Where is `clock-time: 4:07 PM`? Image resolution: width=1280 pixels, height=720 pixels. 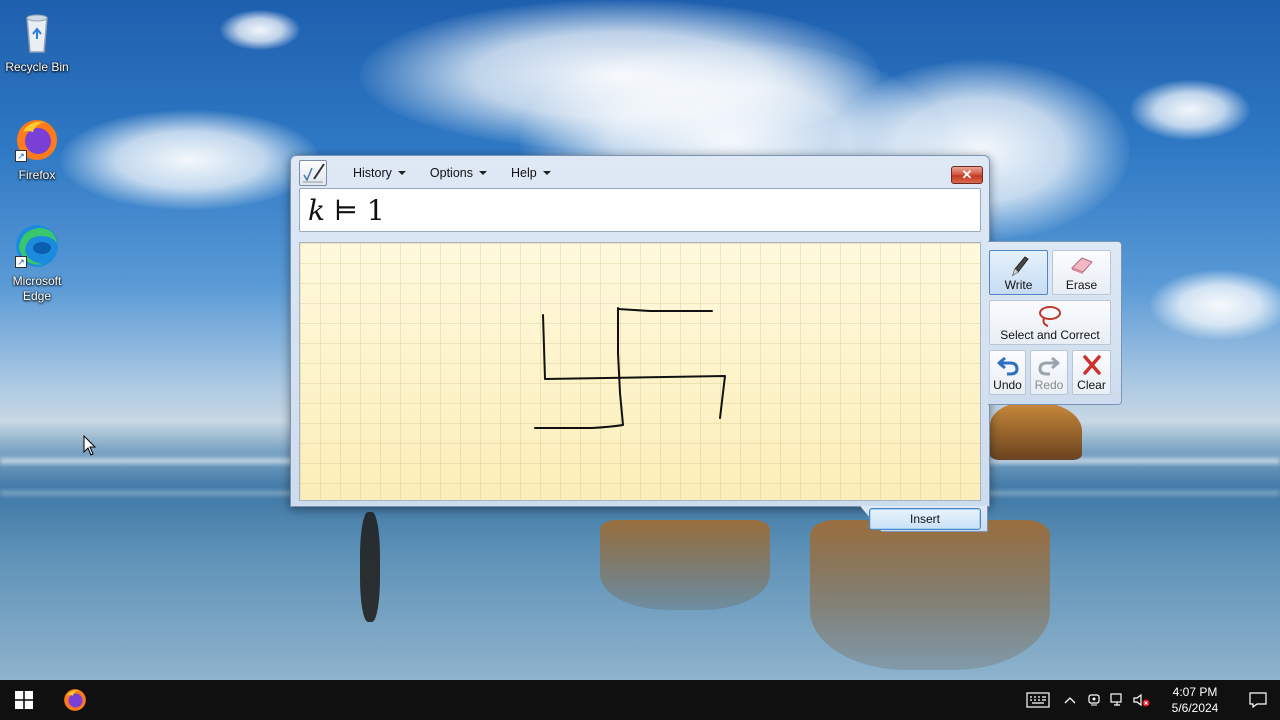
clock-time: 4:07 PM is located at coordinates (1195, 692).